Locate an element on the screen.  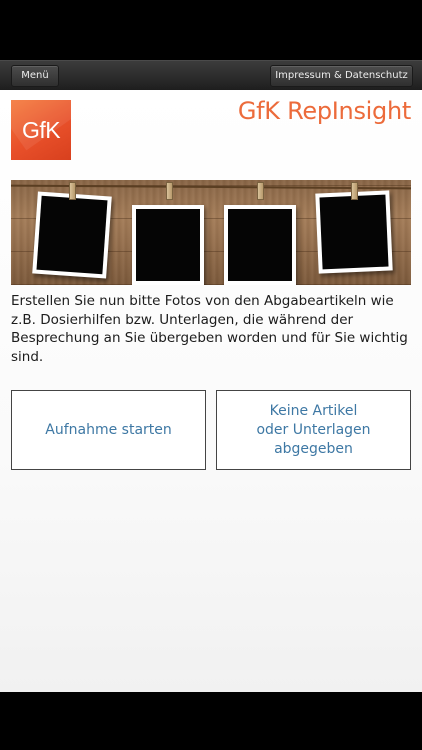
no-items-label-line: Keine Artikel is located at coordinates (313, 410).